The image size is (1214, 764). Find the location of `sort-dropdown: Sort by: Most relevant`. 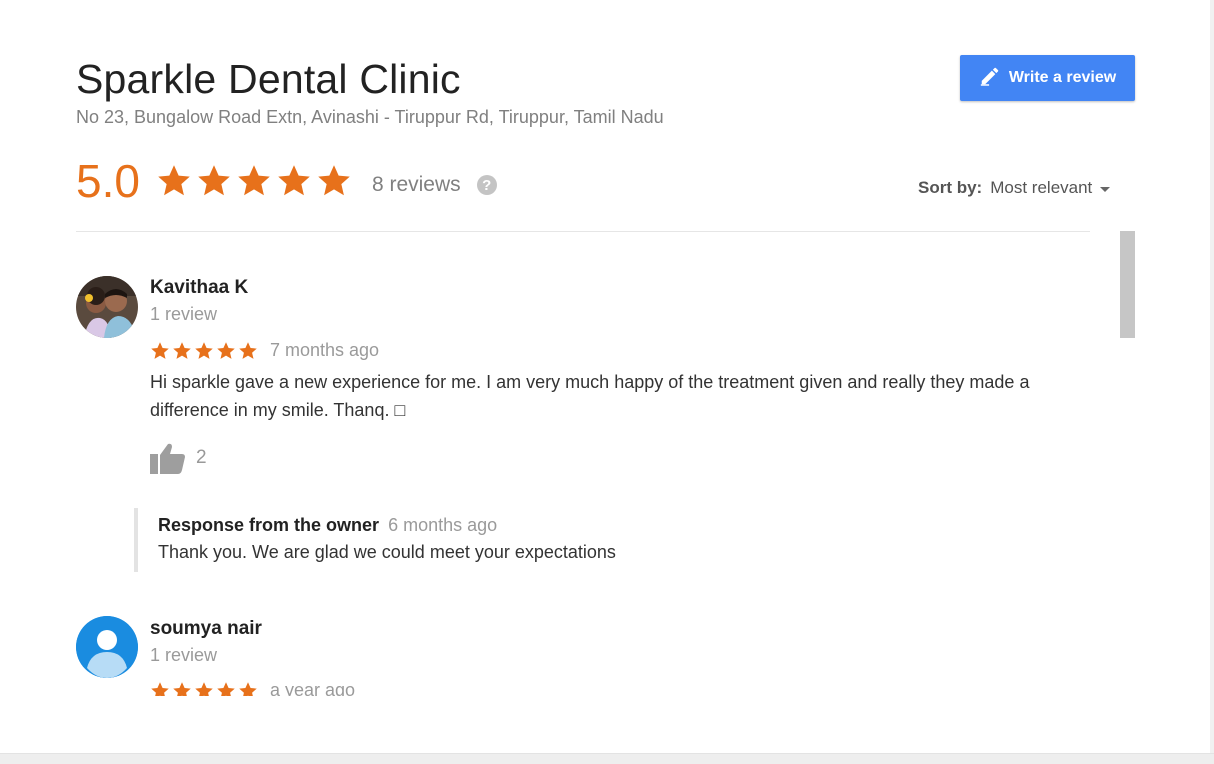

sort-dropdown: Sort by: Most relevant is located at coordinates (1014, 188).